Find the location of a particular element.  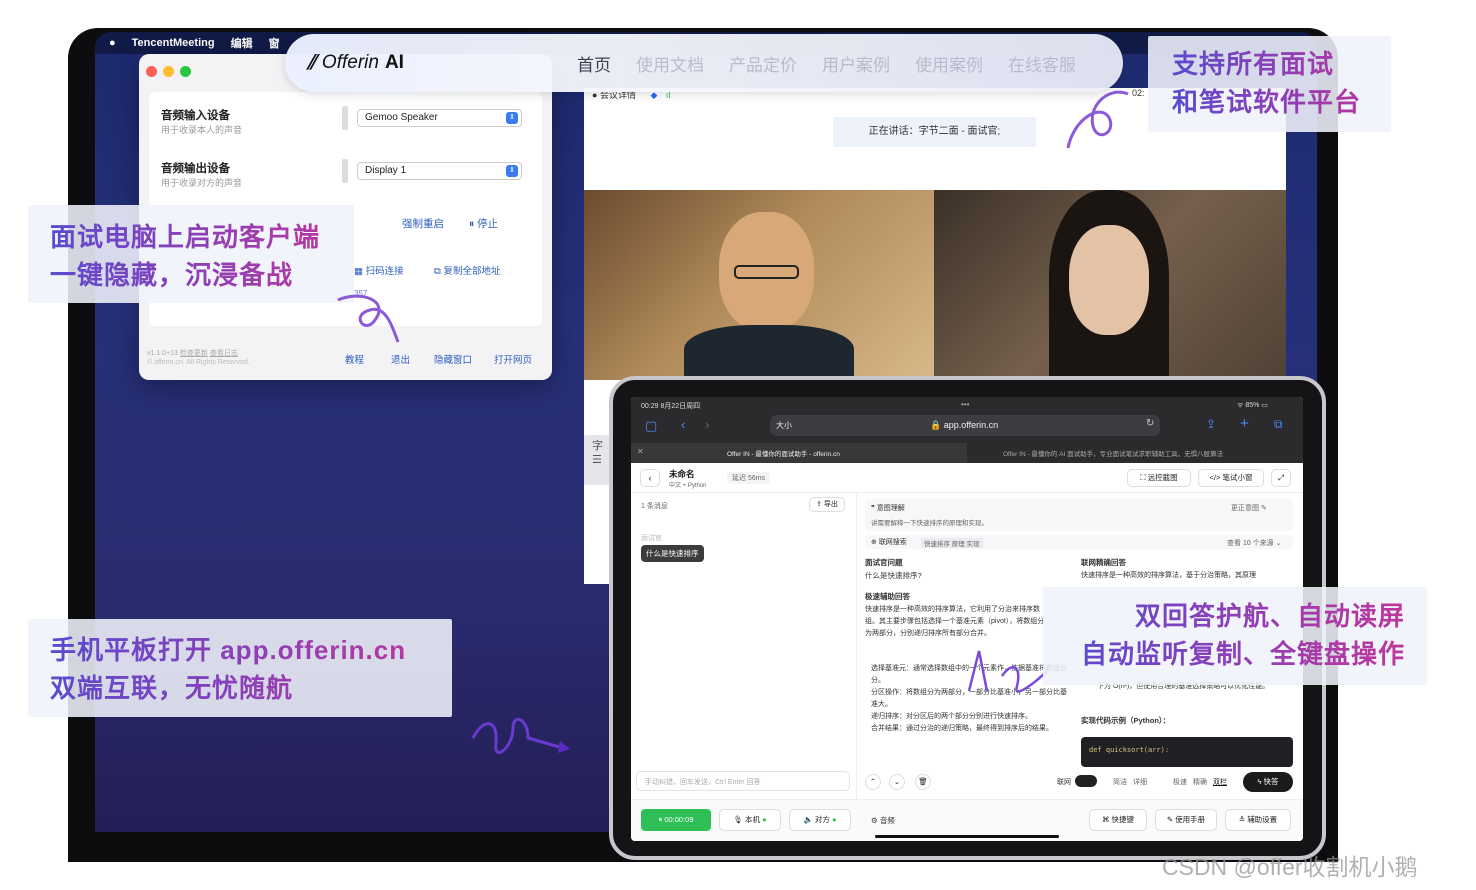

nav-use-cases: 使用案例 is located at coordinates (949, 63).